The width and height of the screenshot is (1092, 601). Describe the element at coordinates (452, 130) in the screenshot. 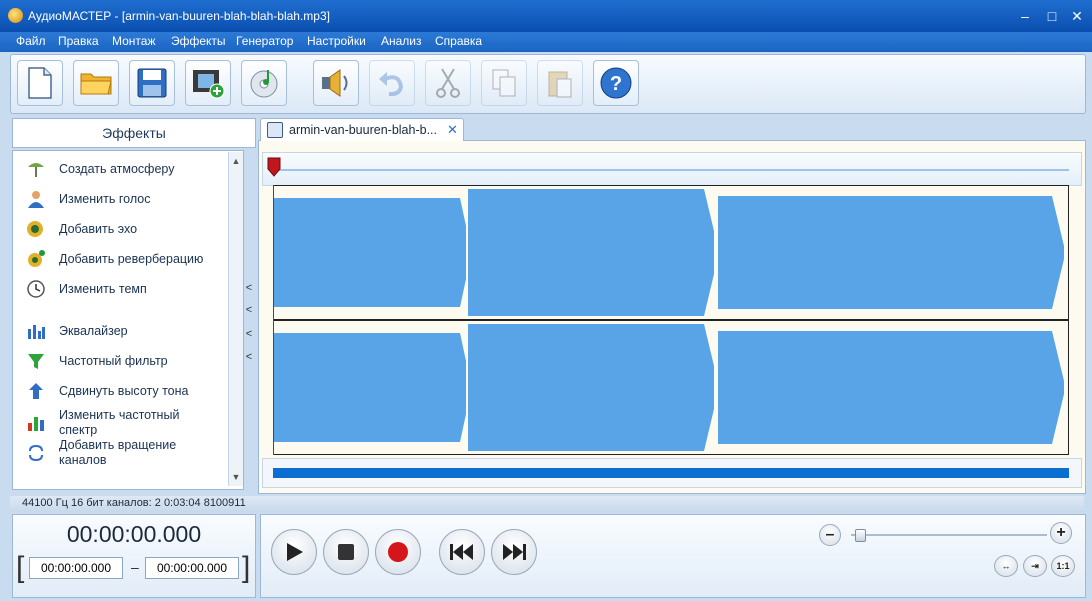

I see `tab-close-icon: ✕` at that location.